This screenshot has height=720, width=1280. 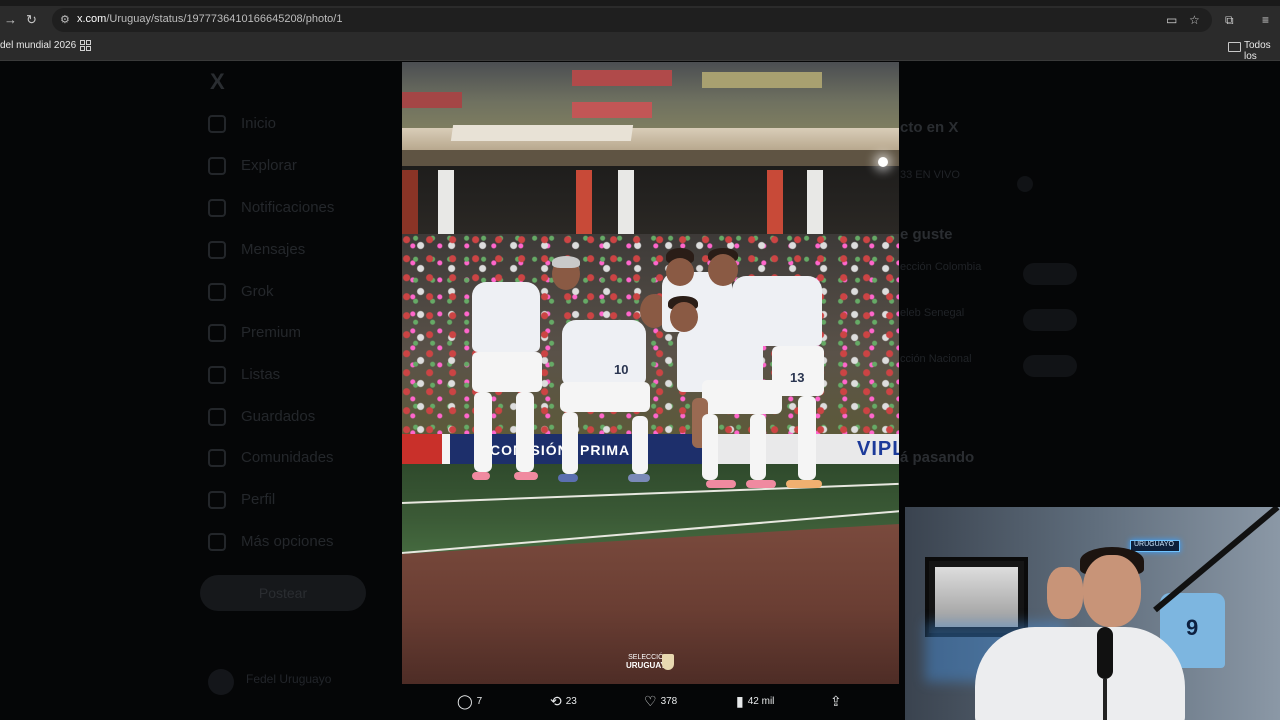 I want to click on like-button: ♡ 378, so click(x=660, y=701).